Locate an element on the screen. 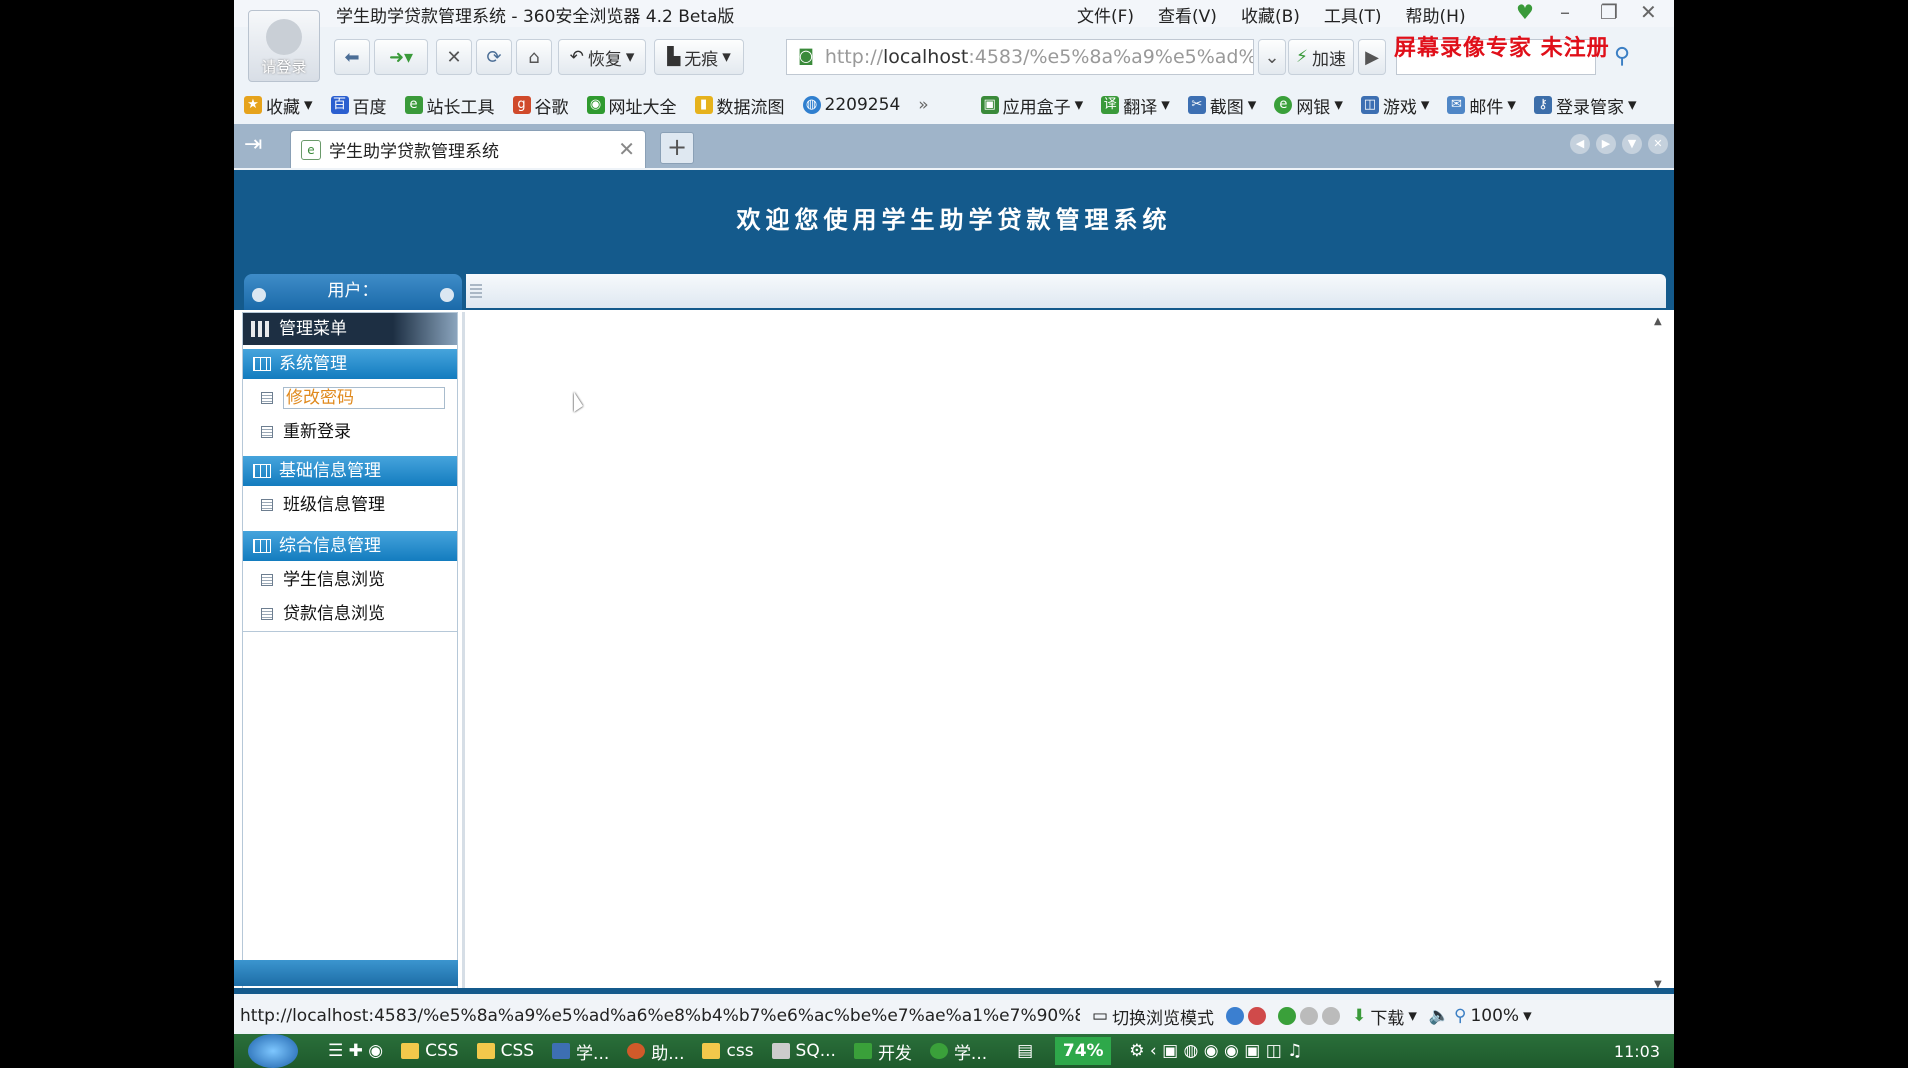 This screenshot has width=1908, height=1068. close-window-button: ✕ is located at coordinates (1648, 12).